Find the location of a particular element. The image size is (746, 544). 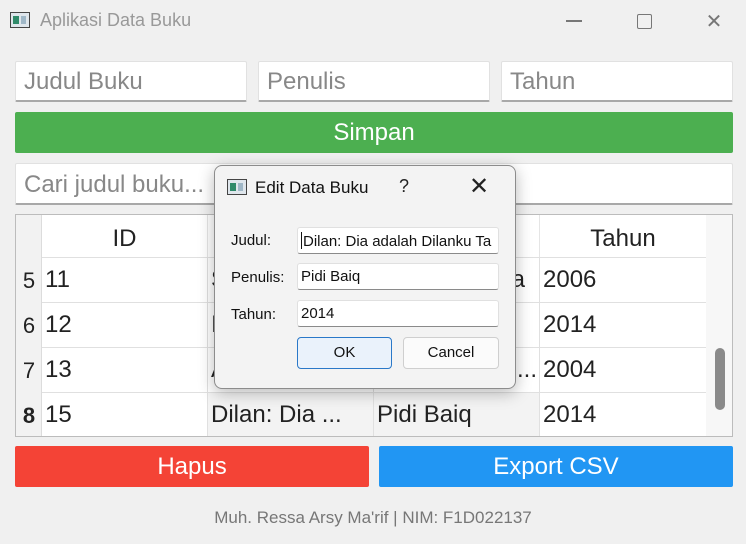

row-number: 6 is located at coordinates (29, 326).